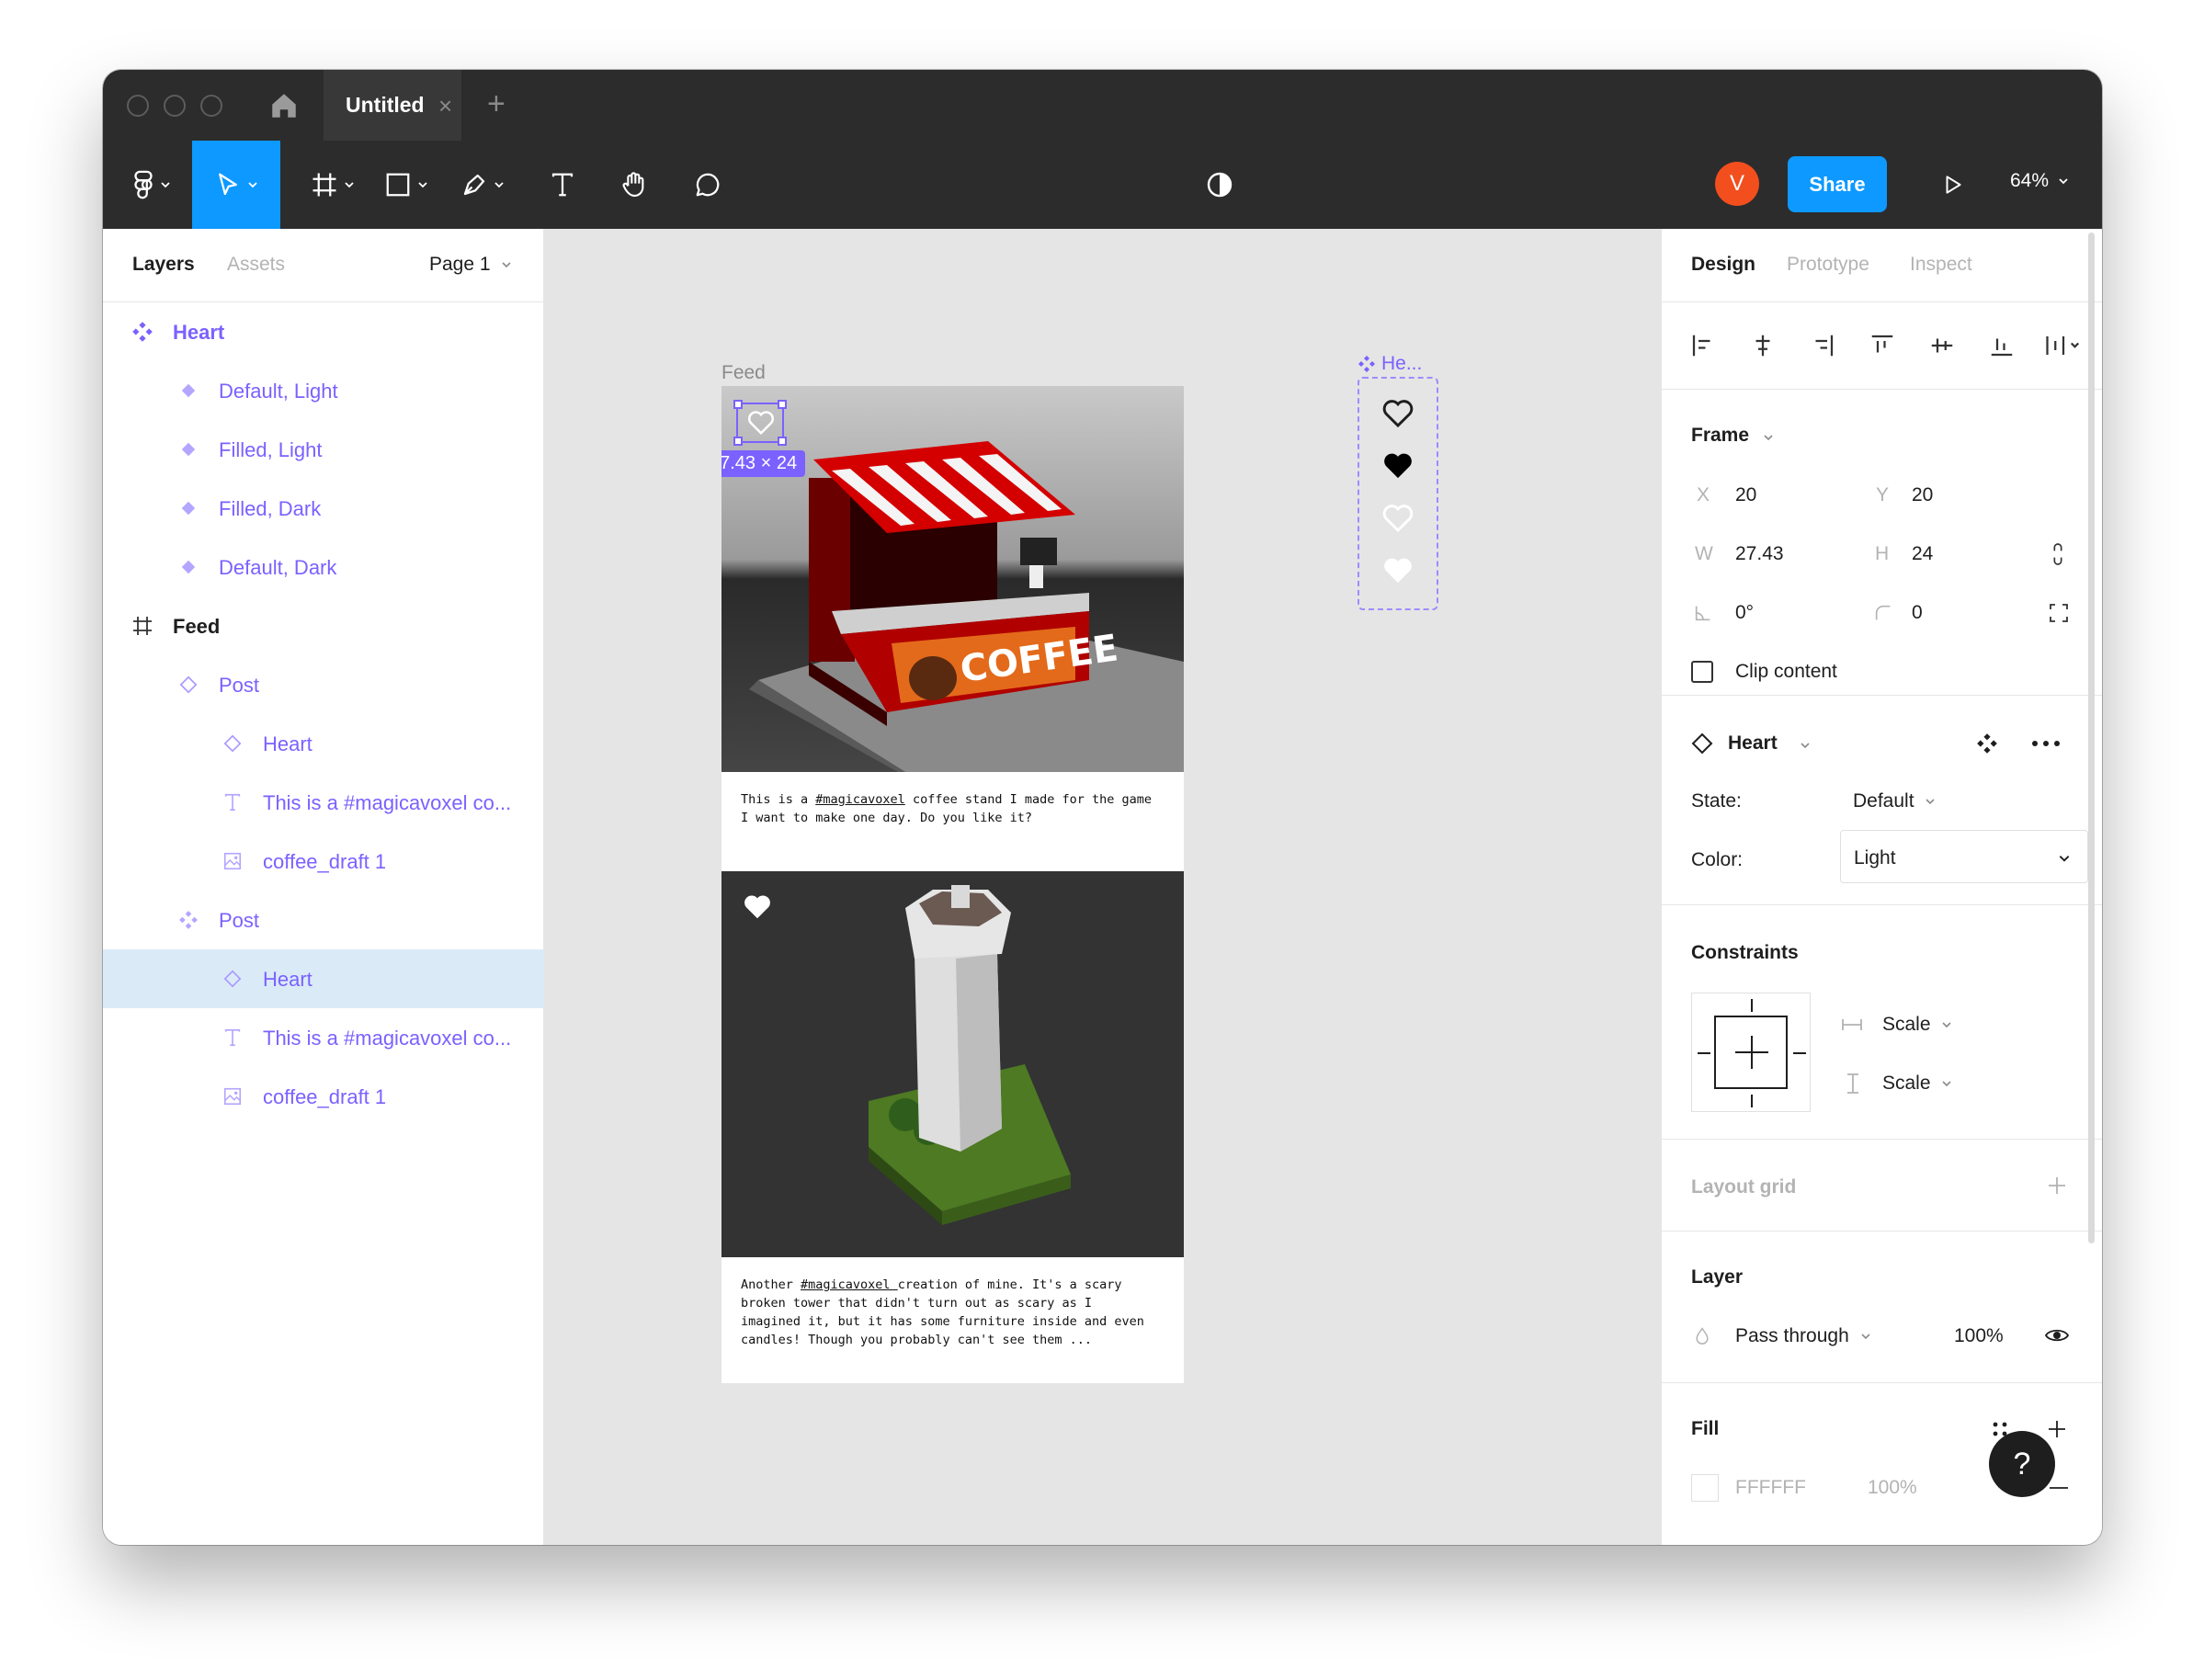  I want to click on maximize-window-button, so click(211, 106).